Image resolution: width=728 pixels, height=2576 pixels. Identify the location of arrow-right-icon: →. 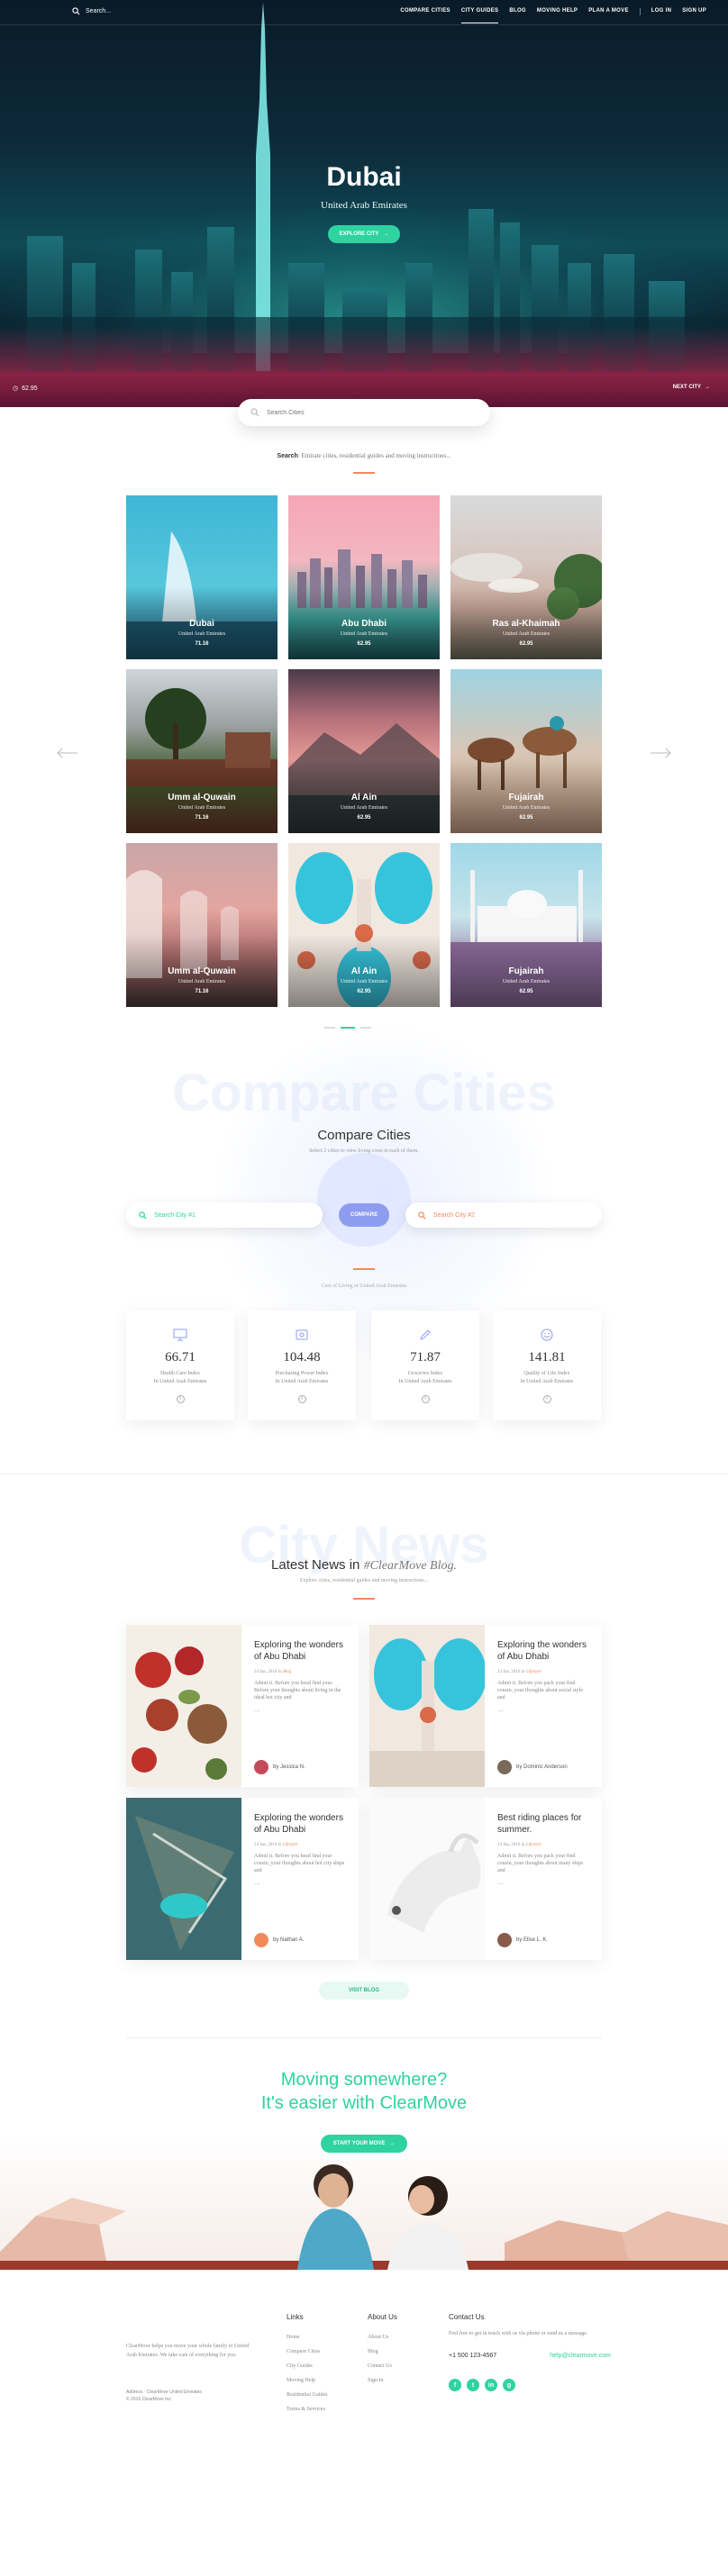
(707, 387).